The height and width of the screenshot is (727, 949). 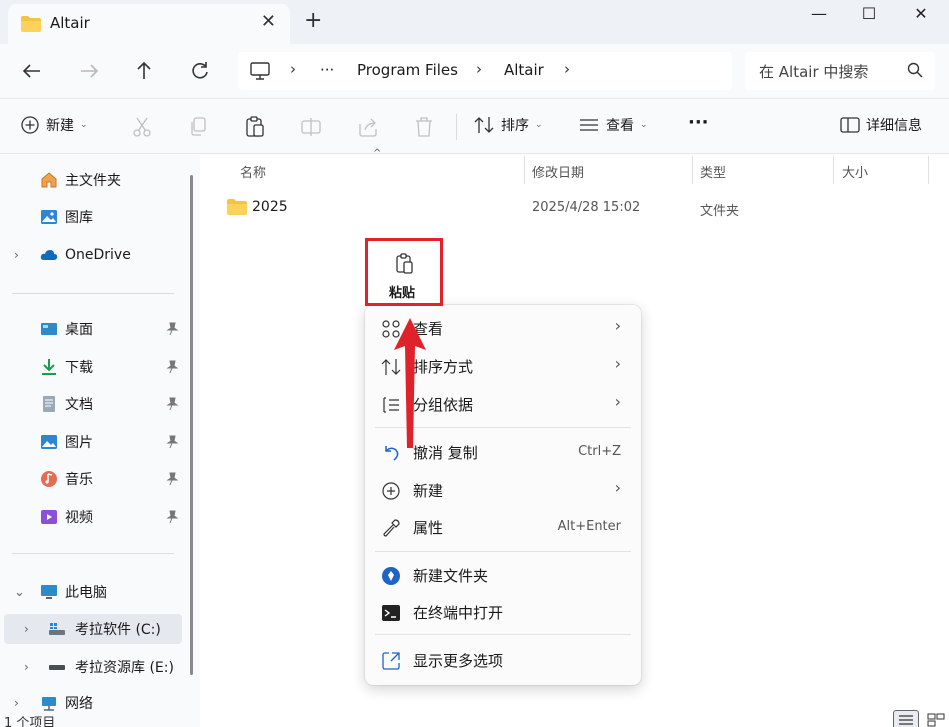 I want to click on file-type: 文件夹, so click(x=720, y=211).